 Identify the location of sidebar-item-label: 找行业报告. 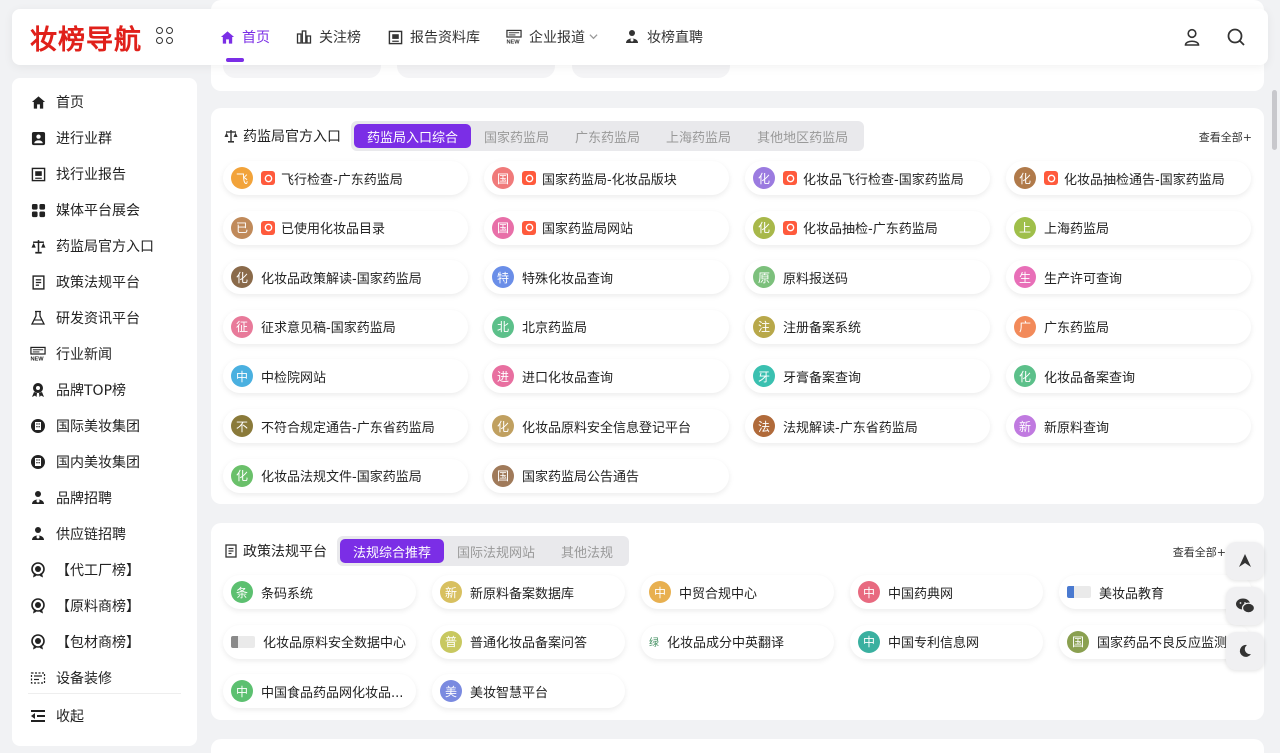
(91, 175).